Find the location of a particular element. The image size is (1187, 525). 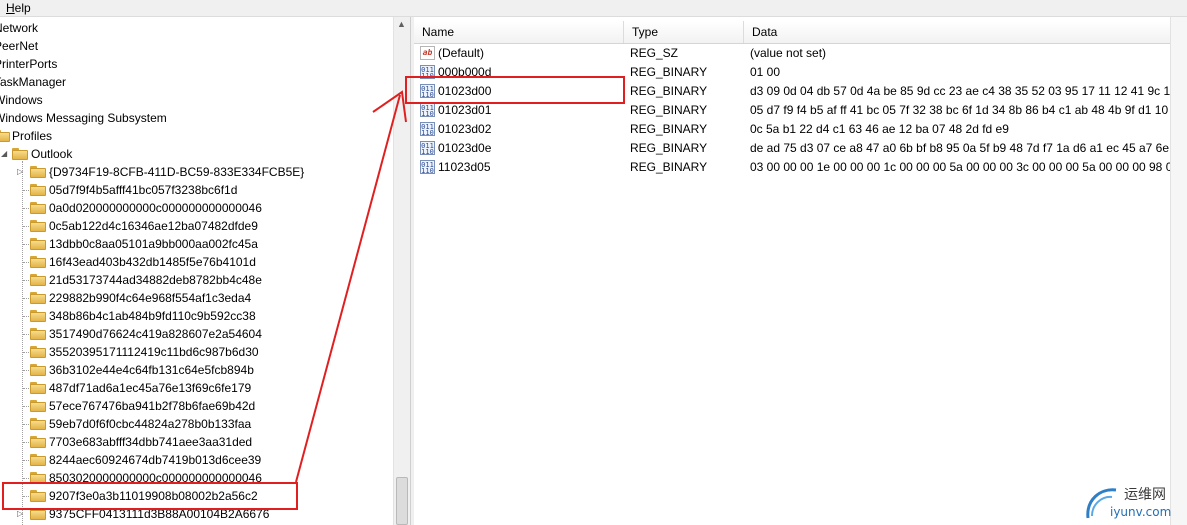

tree-item-label: {D9734F19-8CFB-411D-BC59-833E334FCB5E} is located at coordinates (177, 172).